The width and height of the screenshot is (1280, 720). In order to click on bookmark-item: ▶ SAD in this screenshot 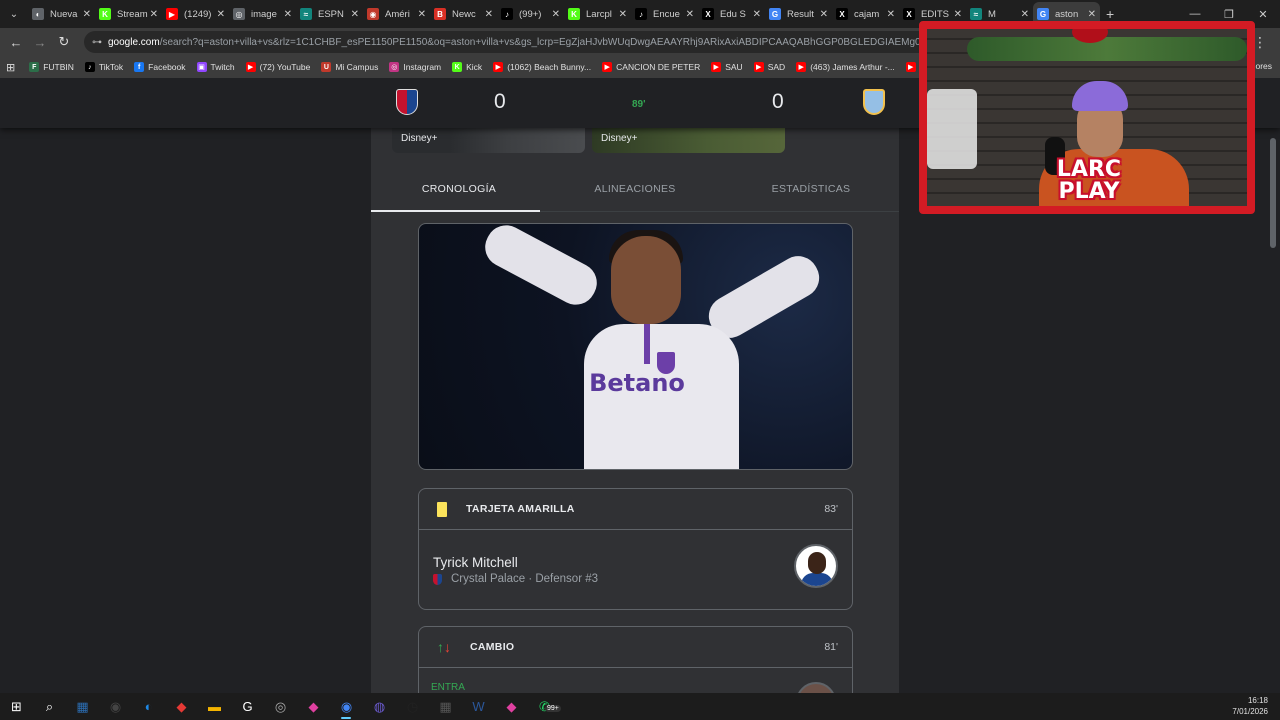, I will do `click(769, 67)`.